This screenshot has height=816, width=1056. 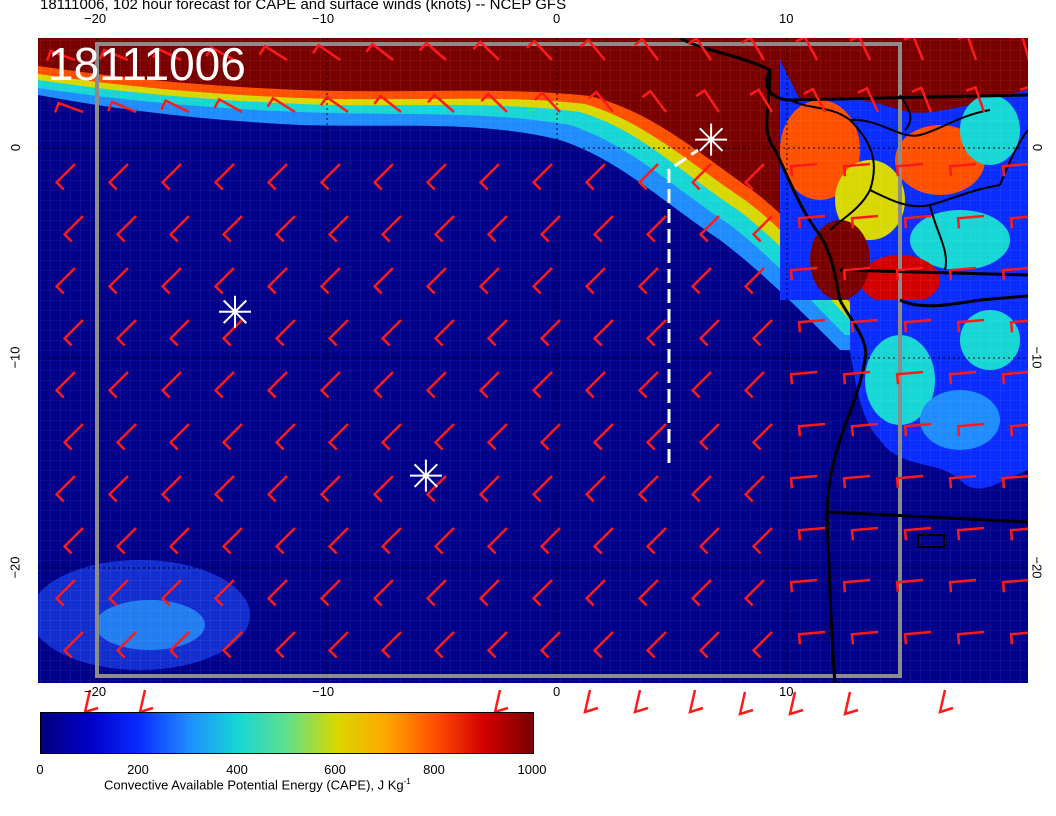 I want to click on left-tick-2: −20, so click(x=15, y=567).